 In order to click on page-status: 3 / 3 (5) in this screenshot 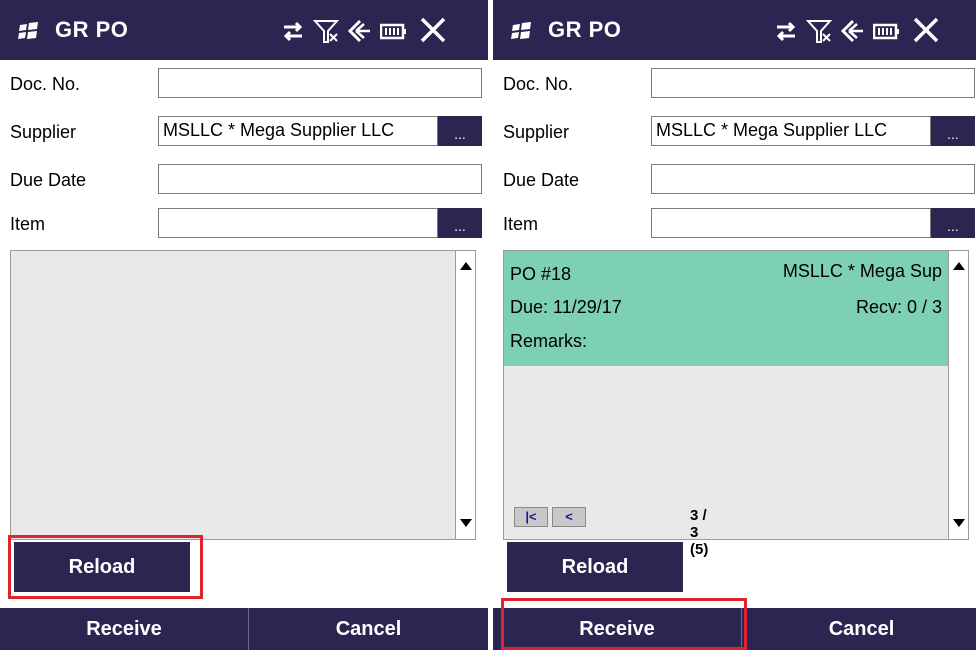, I will do `click(699, 532)`.